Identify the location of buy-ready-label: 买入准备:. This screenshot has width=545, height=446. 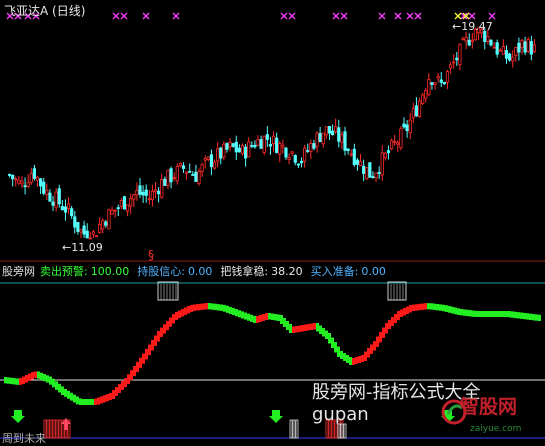
(334, 271).